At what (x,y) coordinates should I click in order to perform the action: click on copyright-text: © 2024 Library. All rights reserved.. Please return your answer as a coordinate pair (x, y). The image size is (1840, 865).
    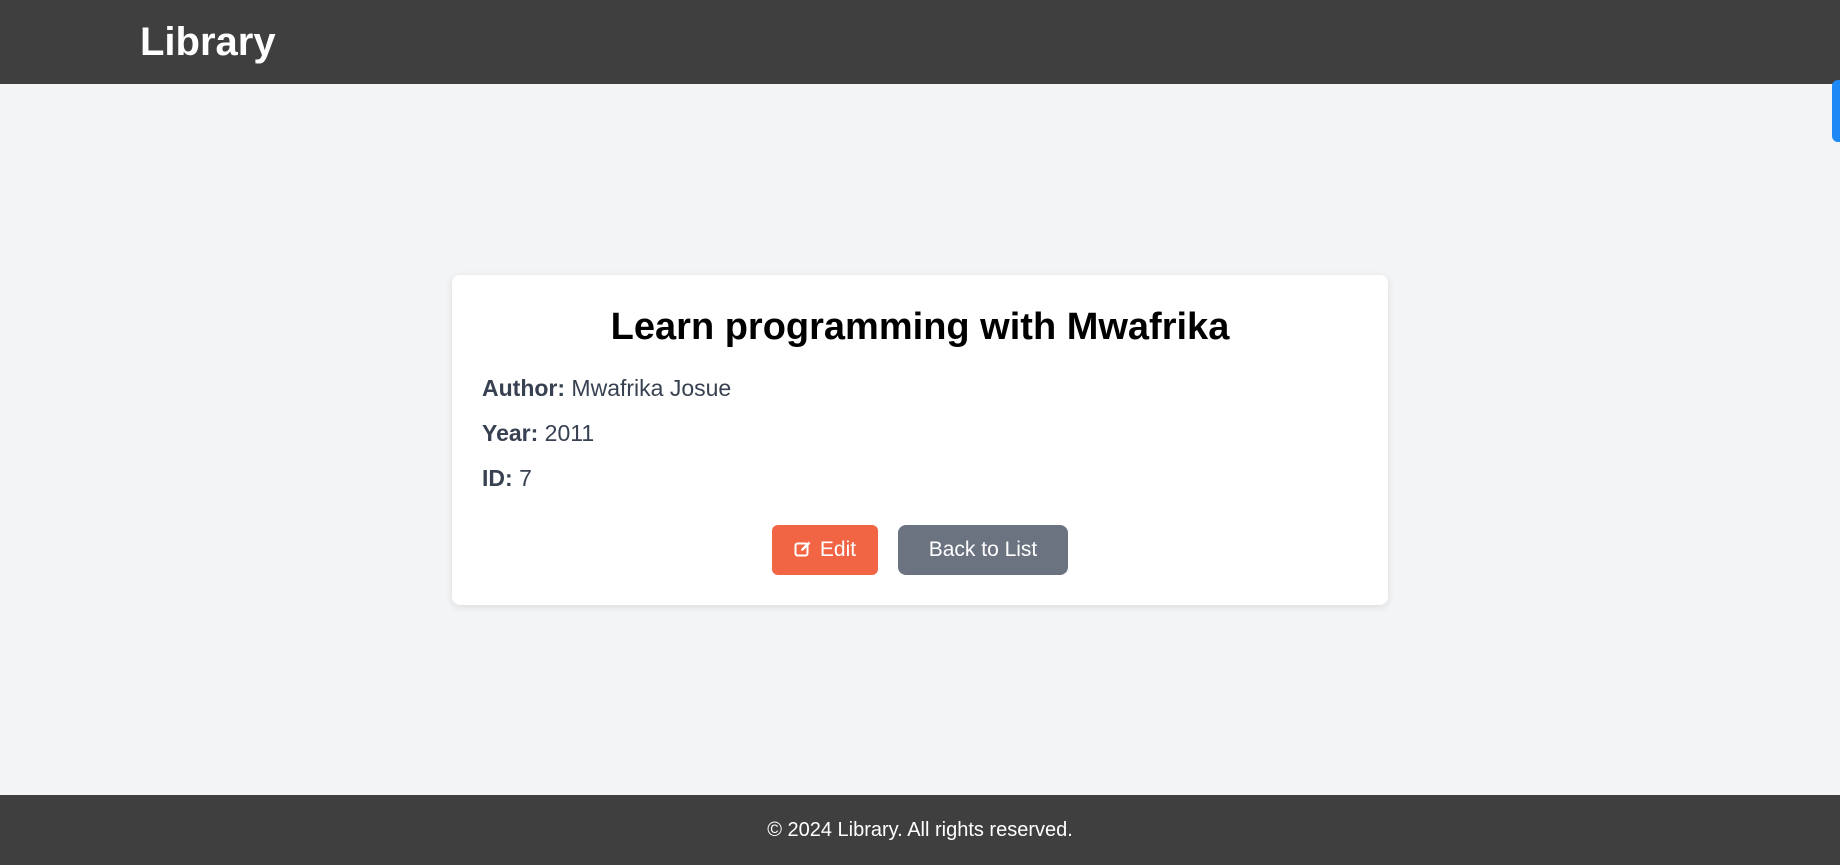
    Looking at the image, I should click on (920, 830).